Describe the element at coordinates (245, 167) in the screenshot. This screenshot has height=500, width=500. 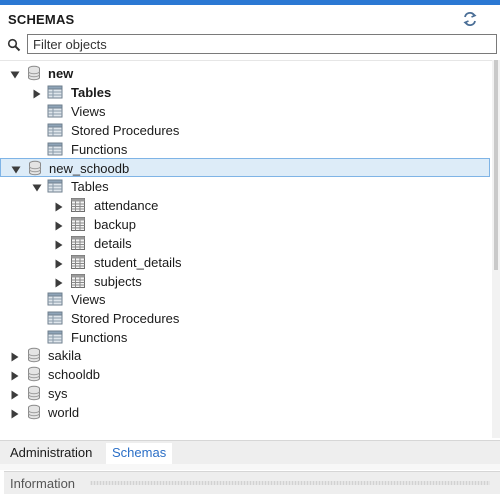
I see `tree-row: new_schoodb` at that location.